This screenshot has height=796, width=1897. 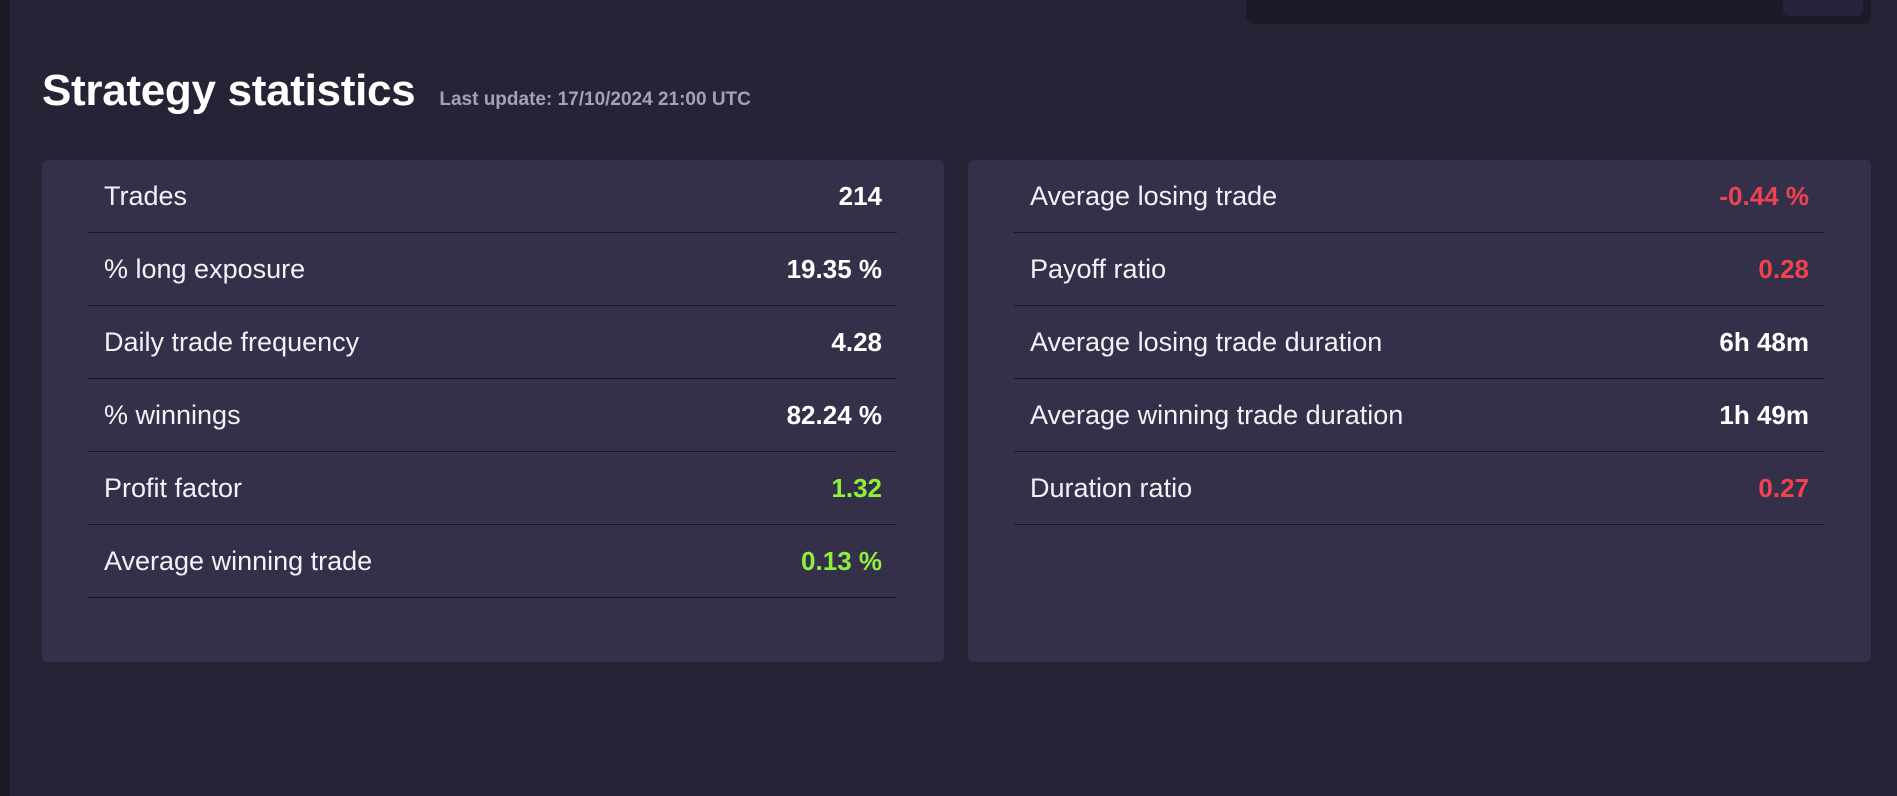 What do you see at coordinates (1823, 8) in the screenshot?
I see `top-panel-button` at bounding box center [1823, 8].